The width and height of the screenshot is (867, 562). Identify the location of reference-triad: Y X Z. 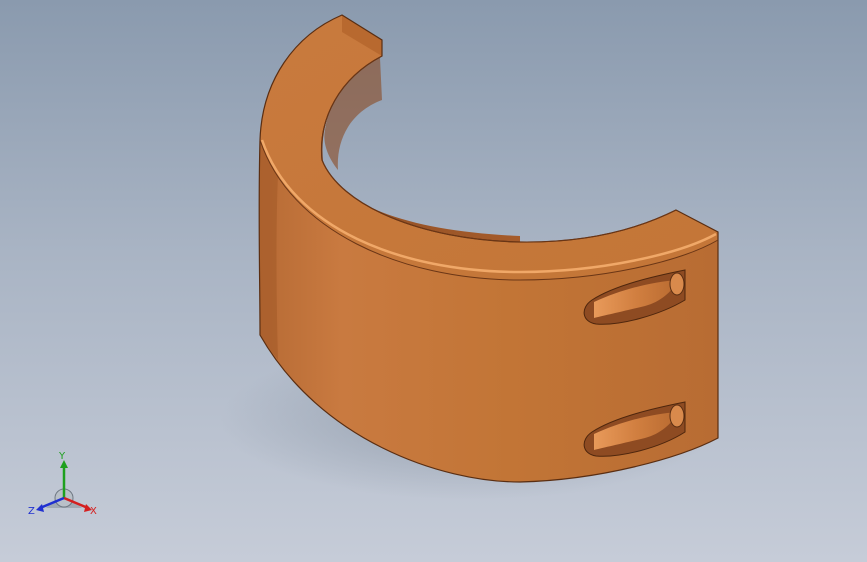
(62, 484).